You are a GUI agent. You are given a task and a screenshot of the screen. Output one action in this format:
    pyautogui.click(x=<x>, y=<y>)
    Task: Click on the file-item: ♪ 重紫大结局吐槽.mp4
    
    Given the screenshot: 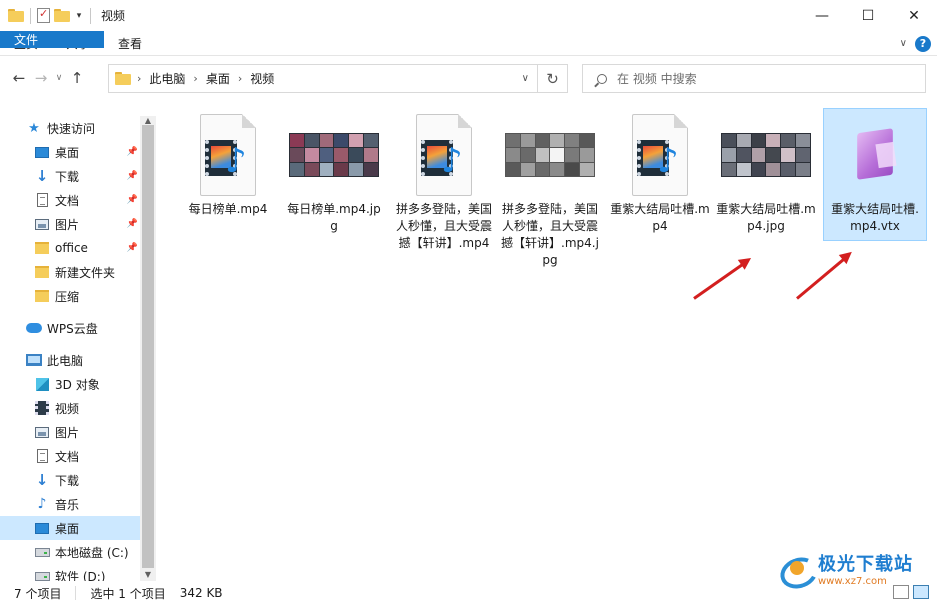 What is the action you would take?
    pyautogui.click(x=660, y=172)
    